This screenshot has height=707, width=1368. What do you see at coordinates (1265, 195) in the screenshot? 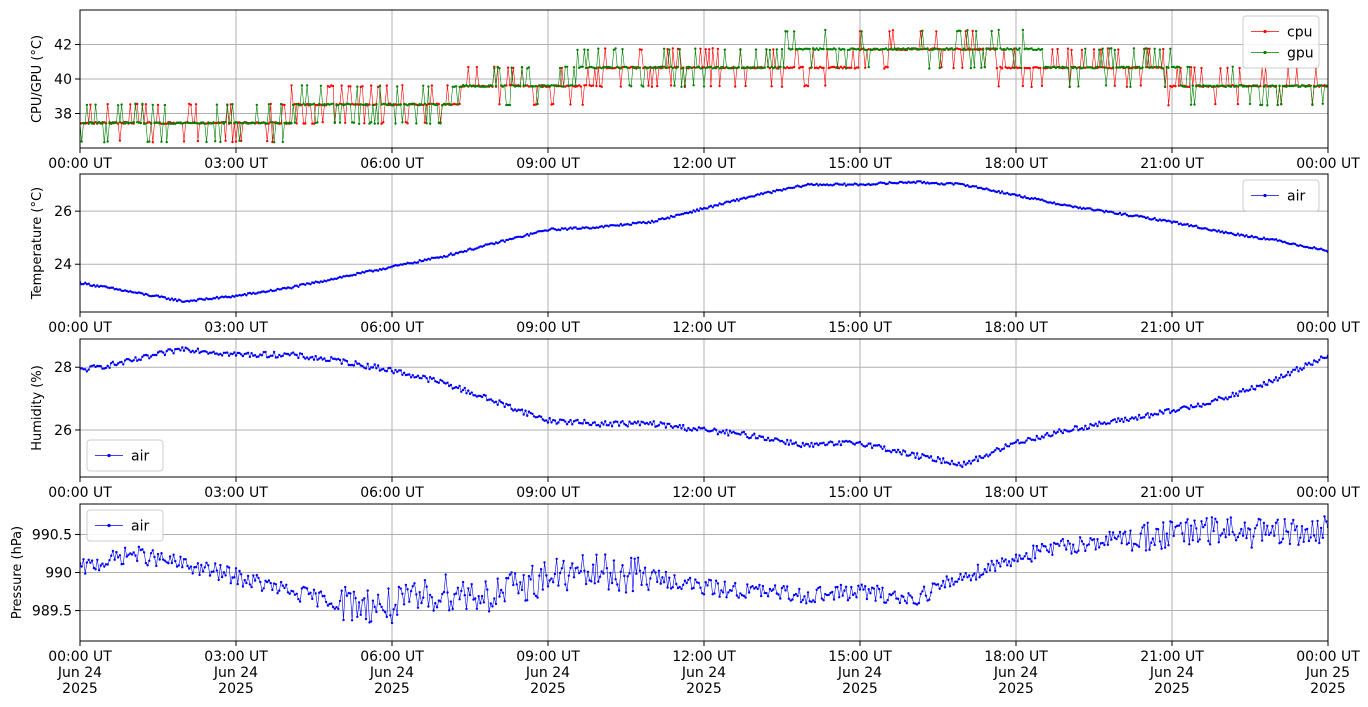
I see `legend-swatch-marker` at bounding box center [1265, 195].